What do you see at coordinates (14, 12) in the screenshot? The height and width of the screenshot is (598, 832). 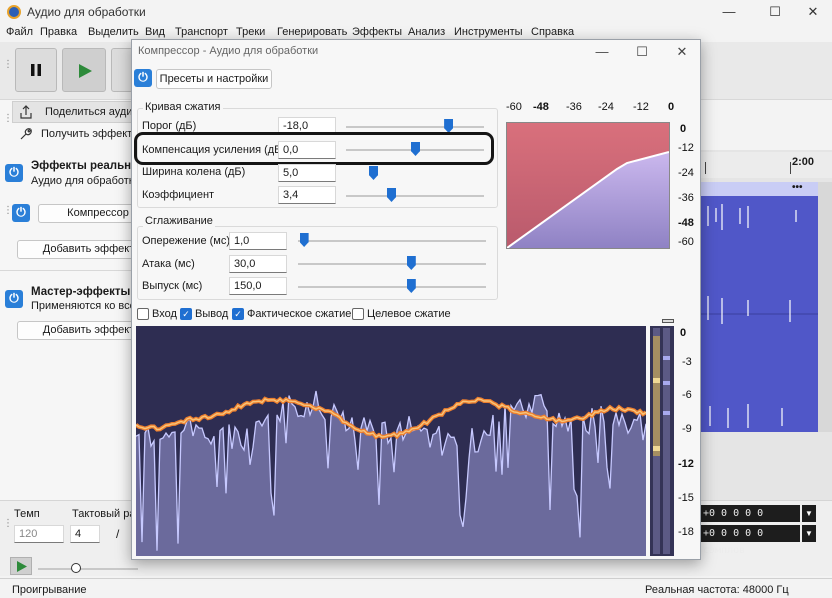 I see `app-logo-icon` at bounding box center [14, 12].